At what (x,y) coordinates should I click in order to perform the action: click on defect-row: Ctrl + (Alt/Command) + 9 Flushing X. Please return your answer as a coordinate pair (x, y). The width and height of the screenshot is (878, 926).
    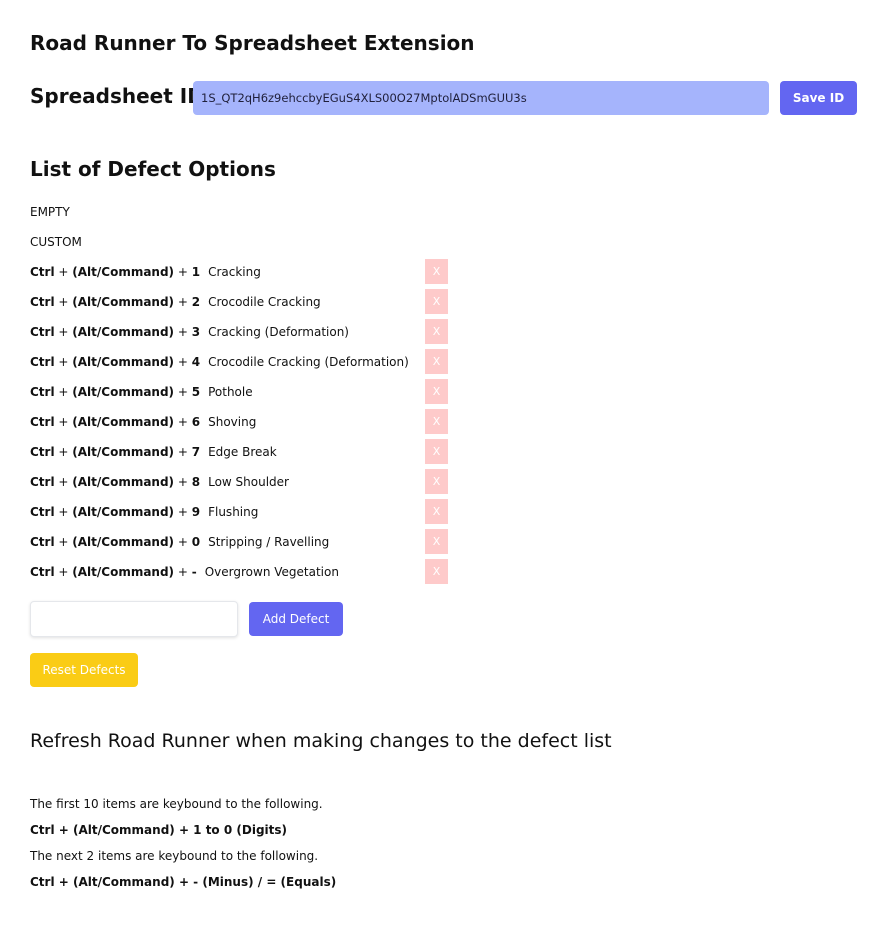
    Looking at the image, I should click on (240, 514).